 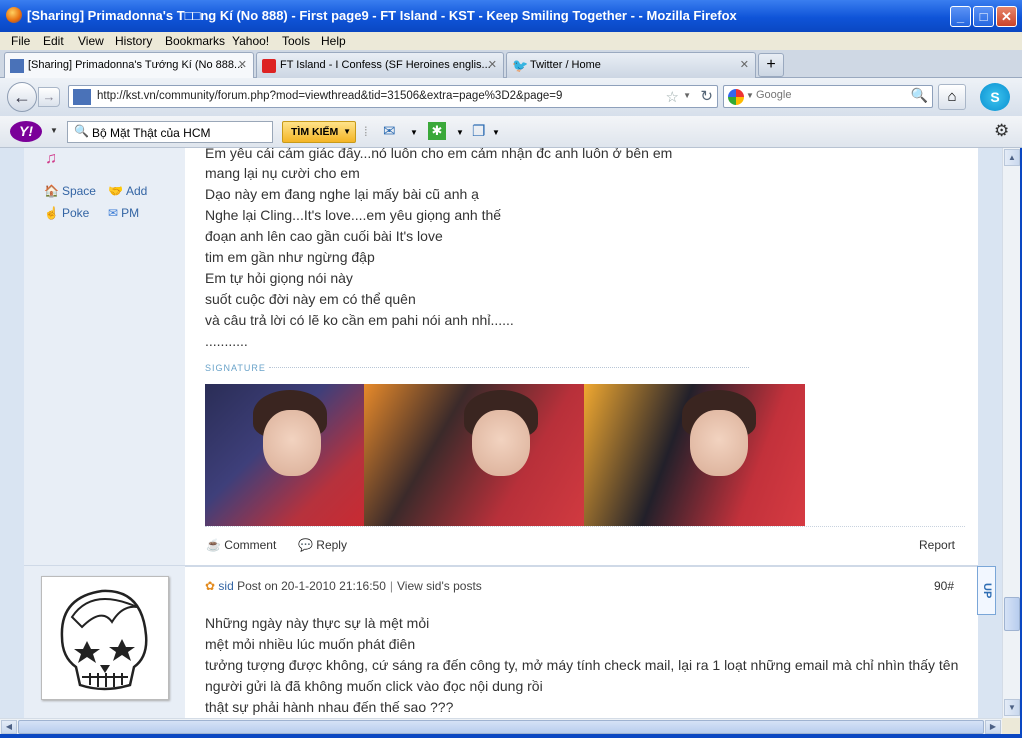 What do you see at coordinates (565, 65) in the screenshot?
I see `tab-label: Twitter / Home` at bounding box center [565, 65].